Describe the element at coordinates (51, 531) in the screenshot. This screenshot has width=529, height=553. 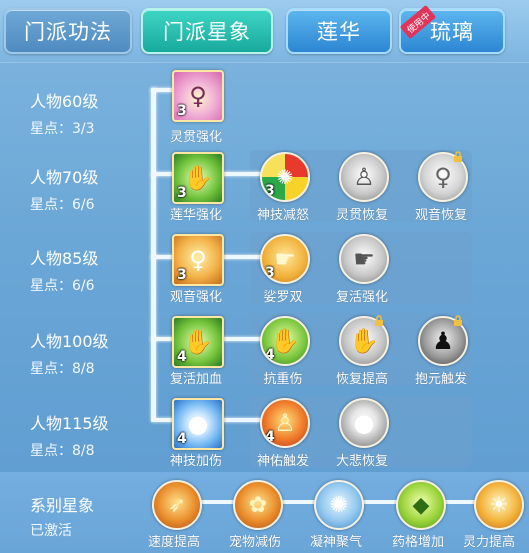
I see `series-status: 已激活` at that location.